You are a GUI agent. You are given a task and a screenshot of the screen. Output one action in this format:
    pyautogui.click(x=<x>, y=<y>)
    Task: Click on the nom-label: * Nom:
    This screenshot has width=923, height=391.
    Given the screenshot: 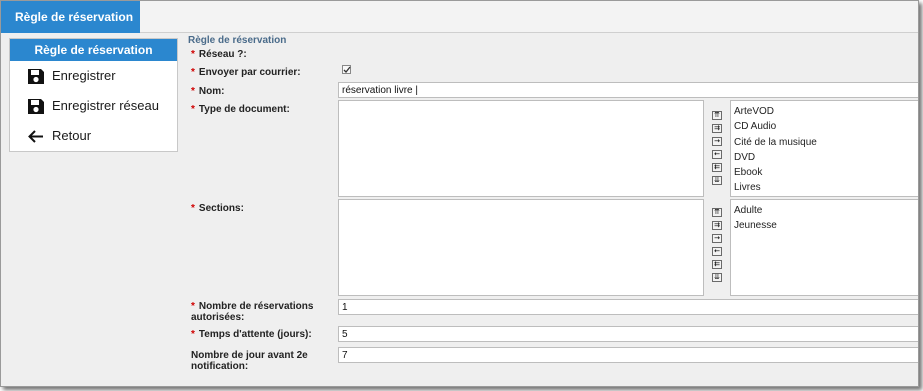 What is the action you would take?
    pyautogui.click(x=207, y=91)
    